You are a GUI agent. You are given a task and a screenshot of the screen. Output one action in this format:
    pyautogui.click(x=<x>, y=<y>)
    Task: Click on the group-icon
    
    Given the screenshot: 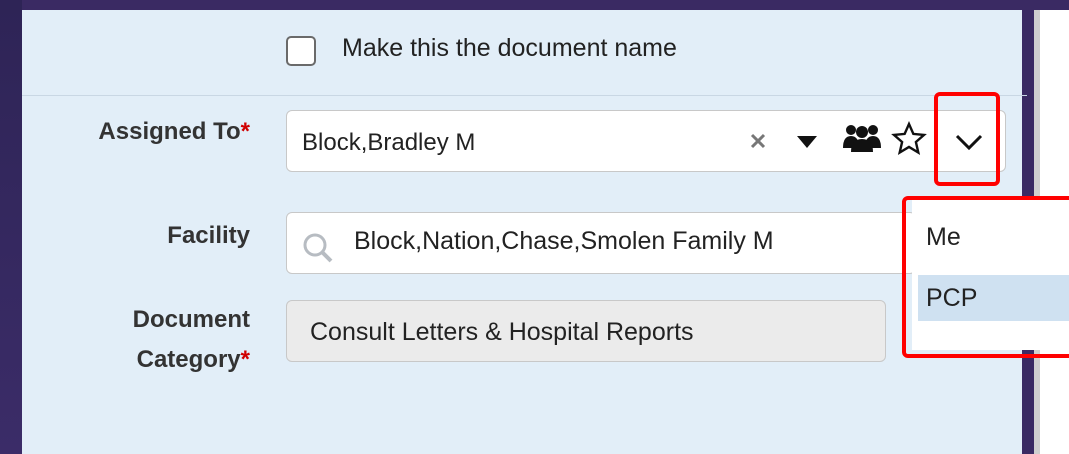 What is the action you would take?
    pyautogui.click(x=862, y=138)
    